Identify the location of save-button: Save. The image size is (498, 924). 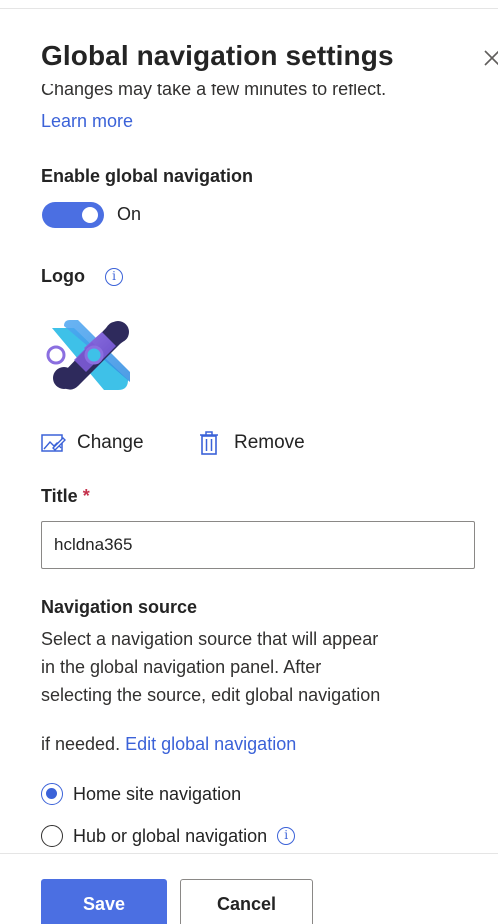
(104, 901).